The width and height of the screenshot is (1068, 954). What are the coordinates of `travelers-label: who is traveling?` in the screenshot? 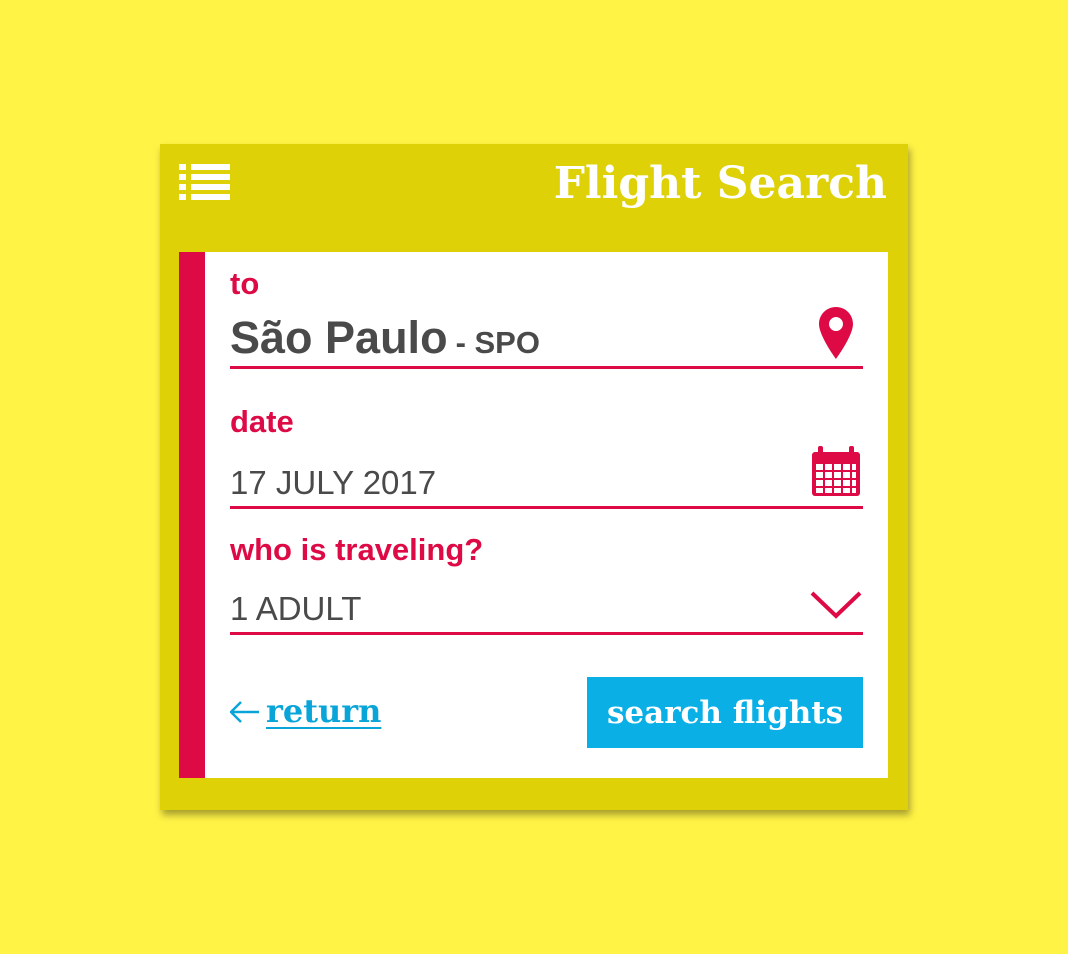 It's located at (357, 549).